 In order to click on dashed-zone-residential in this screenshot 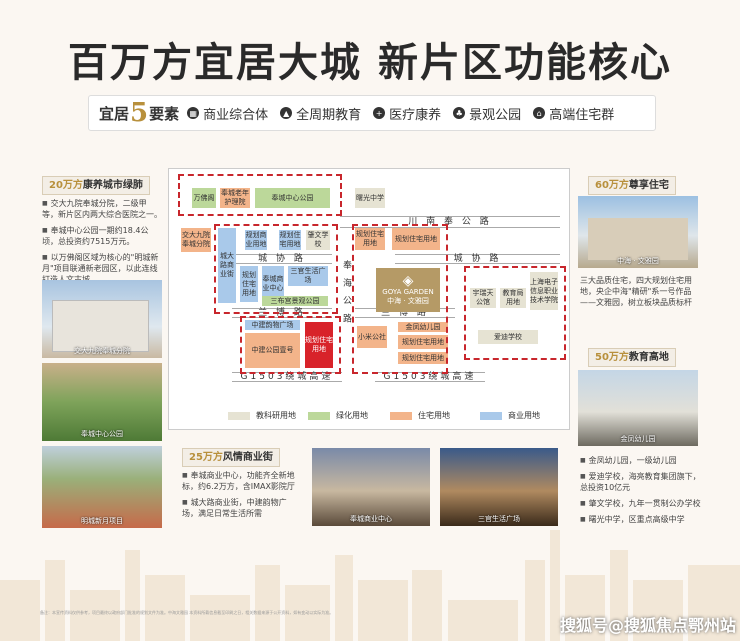, I will do `click(400, 299)`.